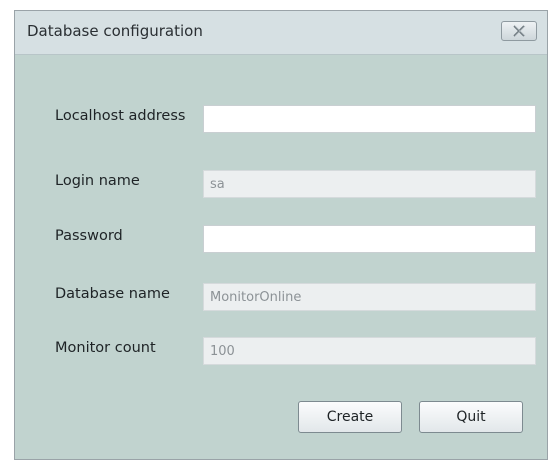 The image size is (560, 475). I want to click on password-input, so click(369, 239).